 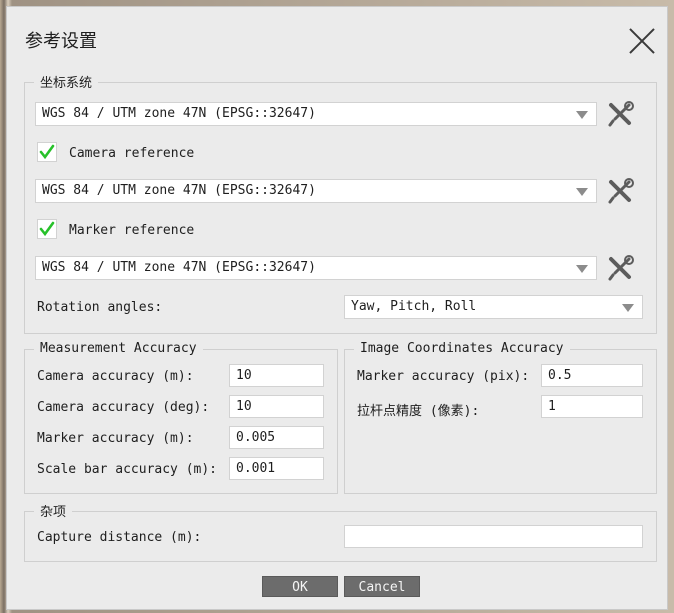 What do you see at coordinates (276, 468) in the screenshot?
I see `scale-bar-accuracy-input: 0.001` at bounding box center [276, 468].